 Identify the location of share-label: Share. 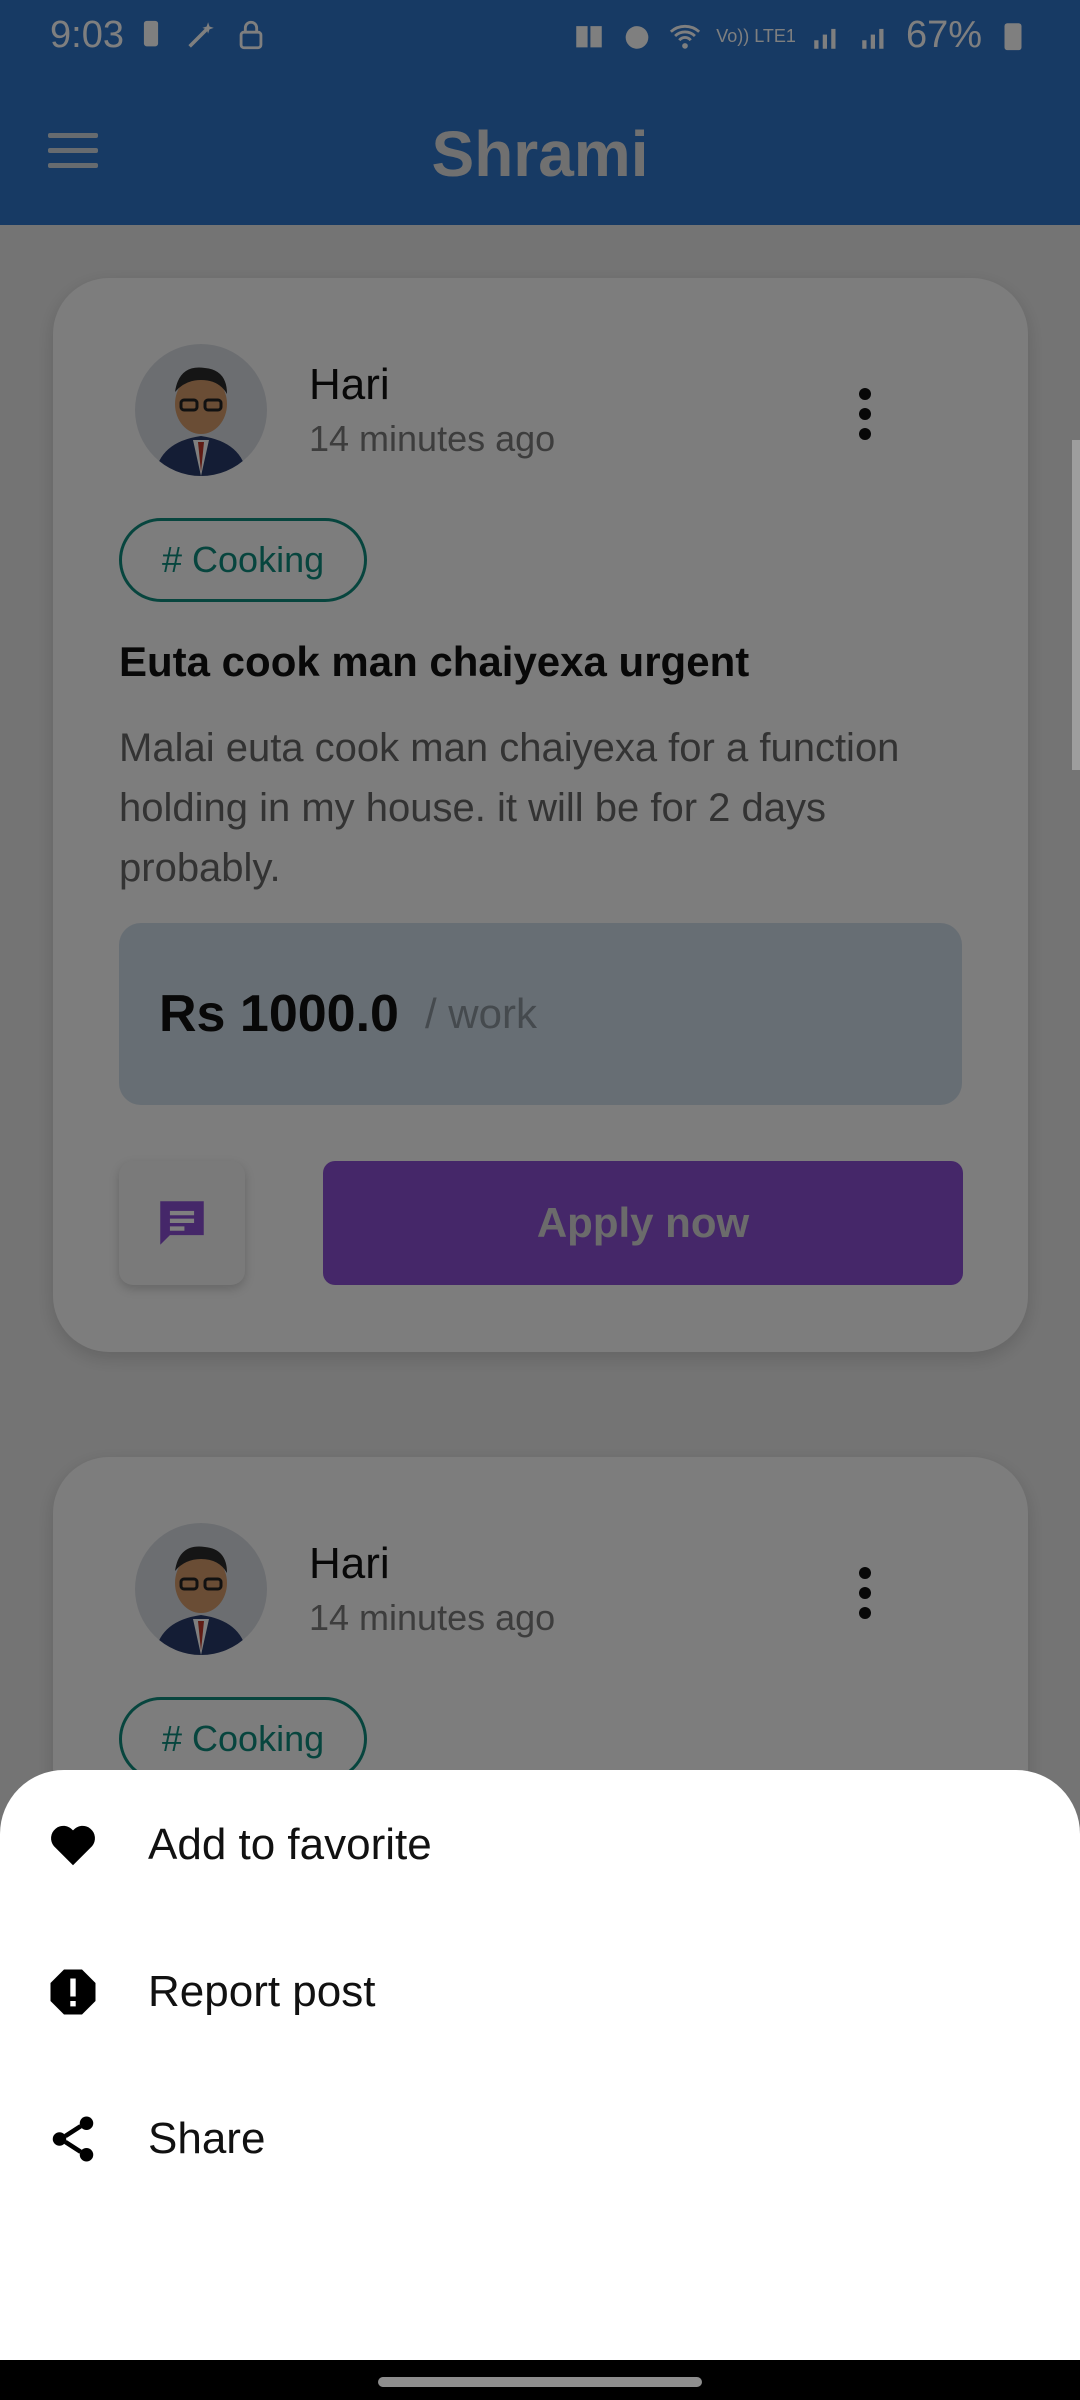
(207, 2138).